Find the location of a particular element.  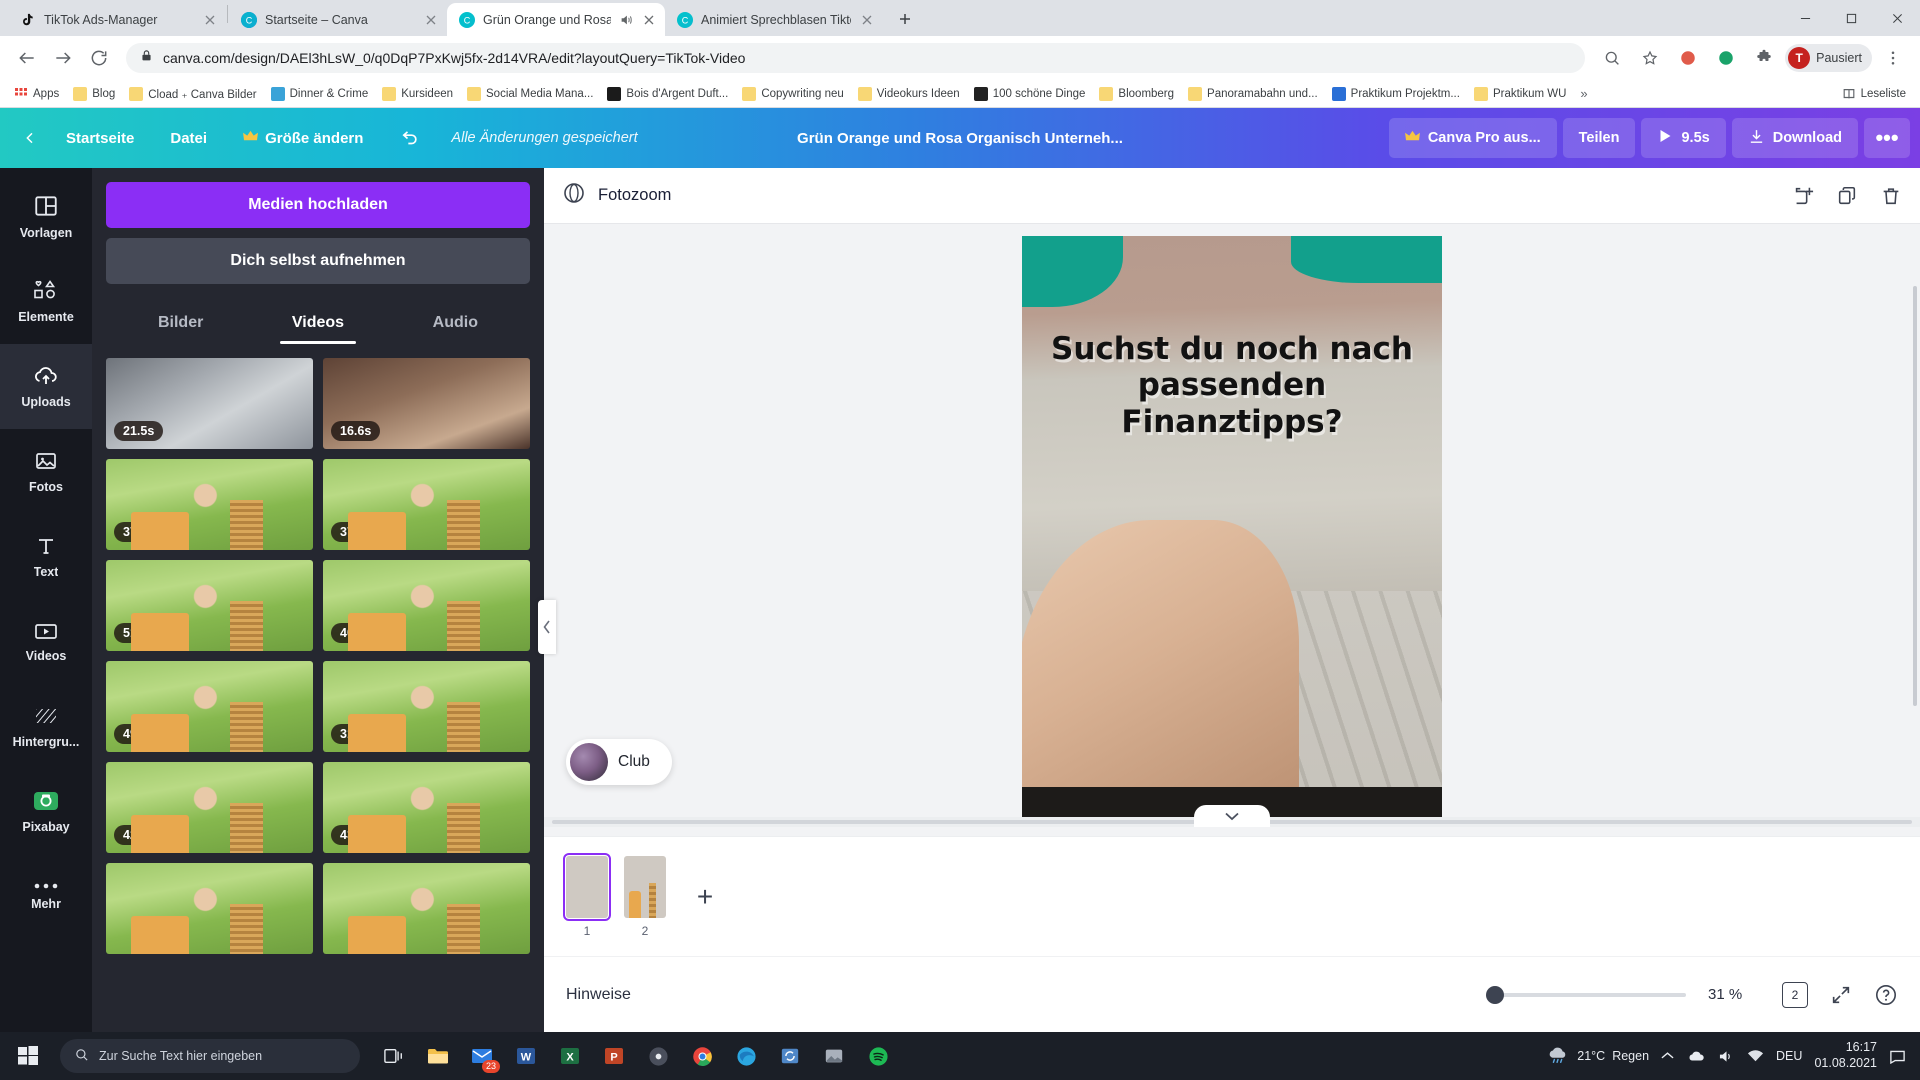

mail-icon: 23 is located at coordinates (482, 1056).